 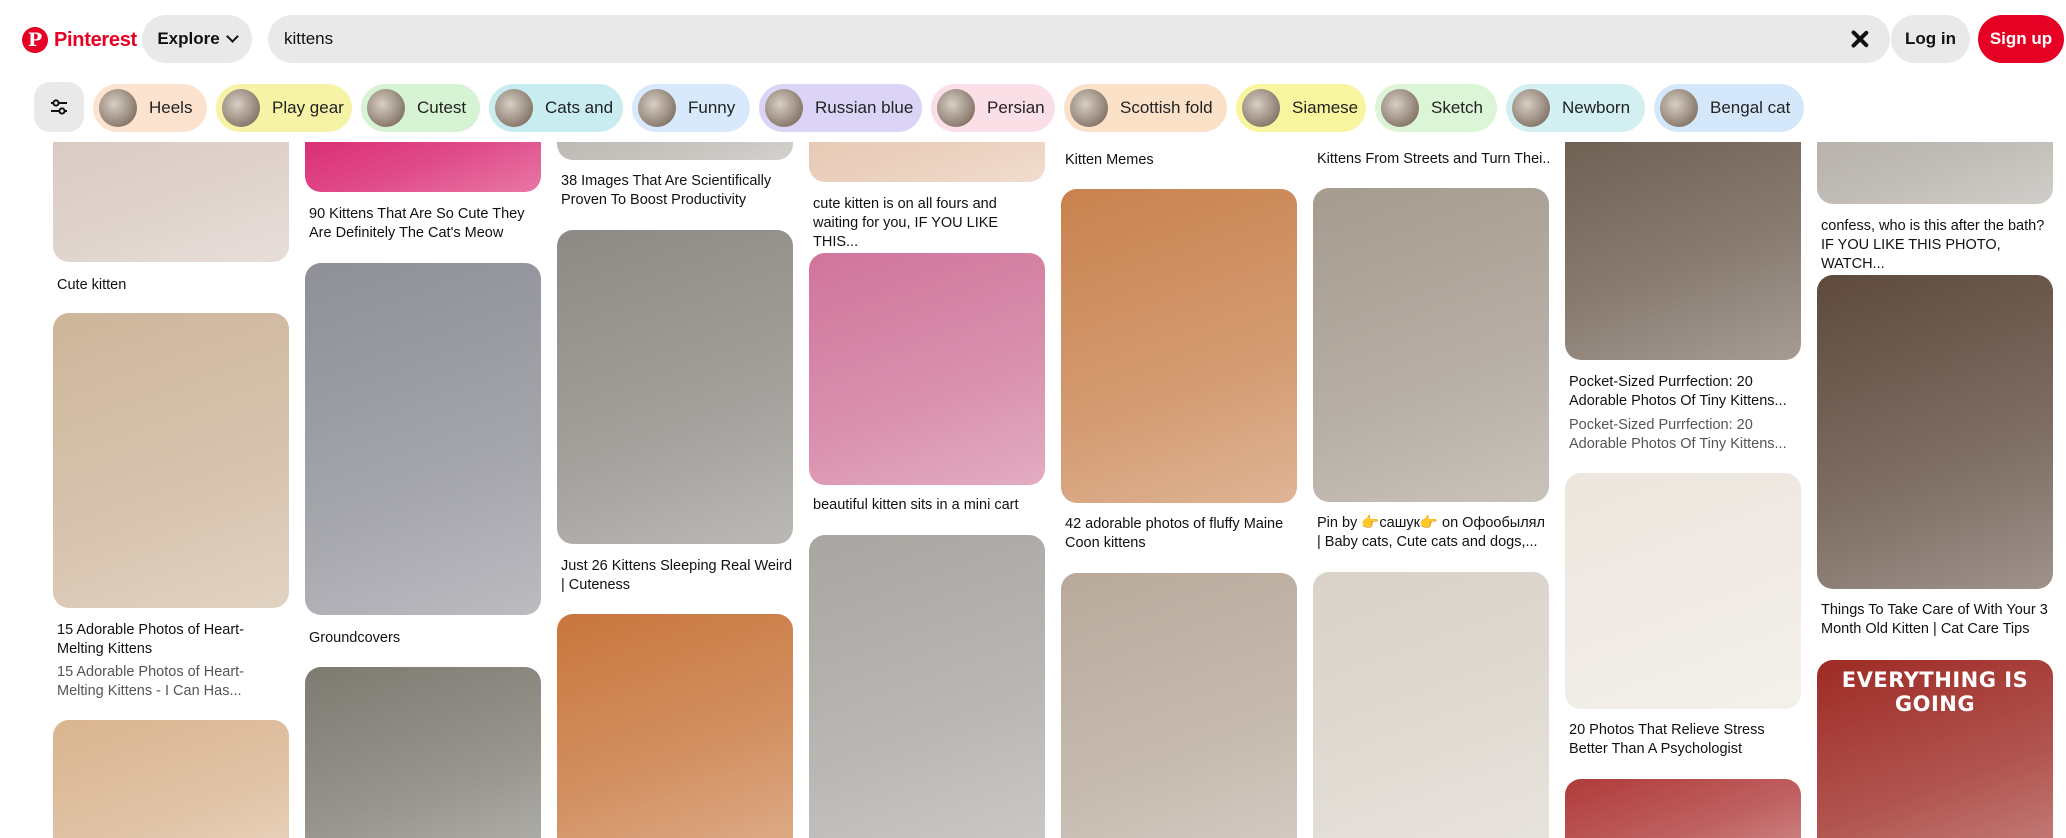 I want to click on chip-label: Funny, so click(x=712, y=107).